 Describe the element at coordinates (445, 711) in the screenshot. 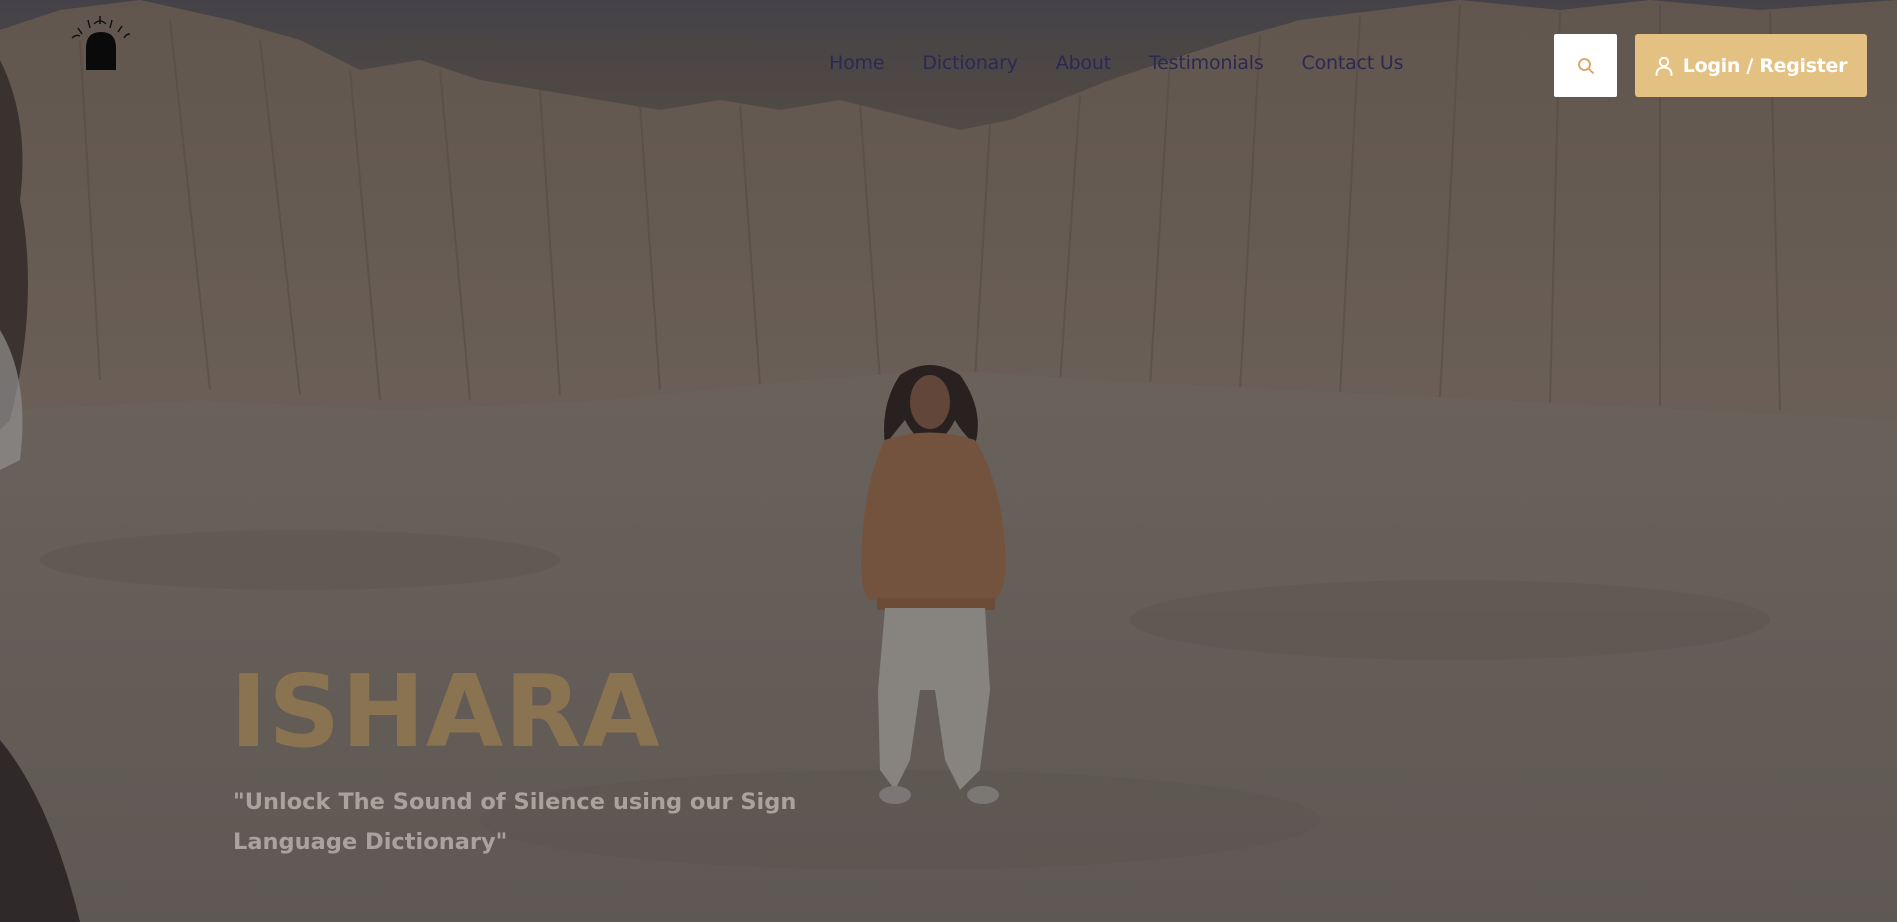

I see `hero-title: ISHARA` at that location.